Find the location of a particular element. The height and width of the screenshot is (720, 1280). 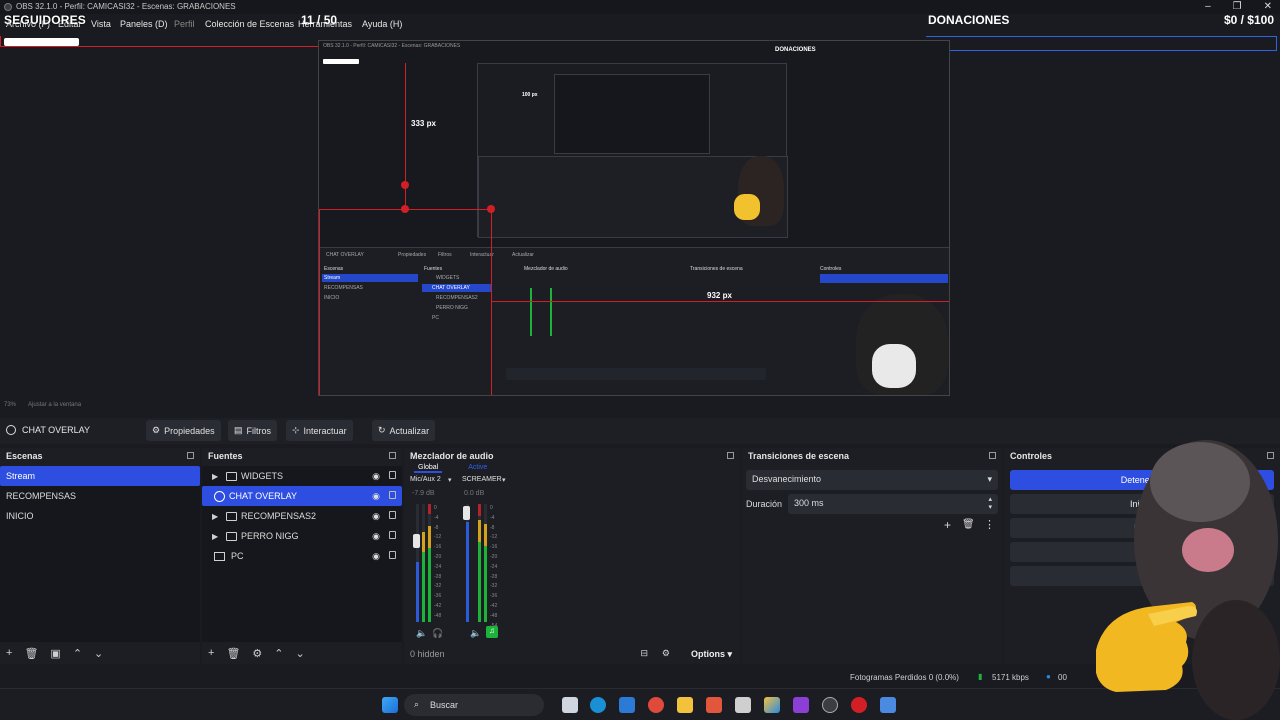

nested-taskbar is located at coordinates (636, 374).